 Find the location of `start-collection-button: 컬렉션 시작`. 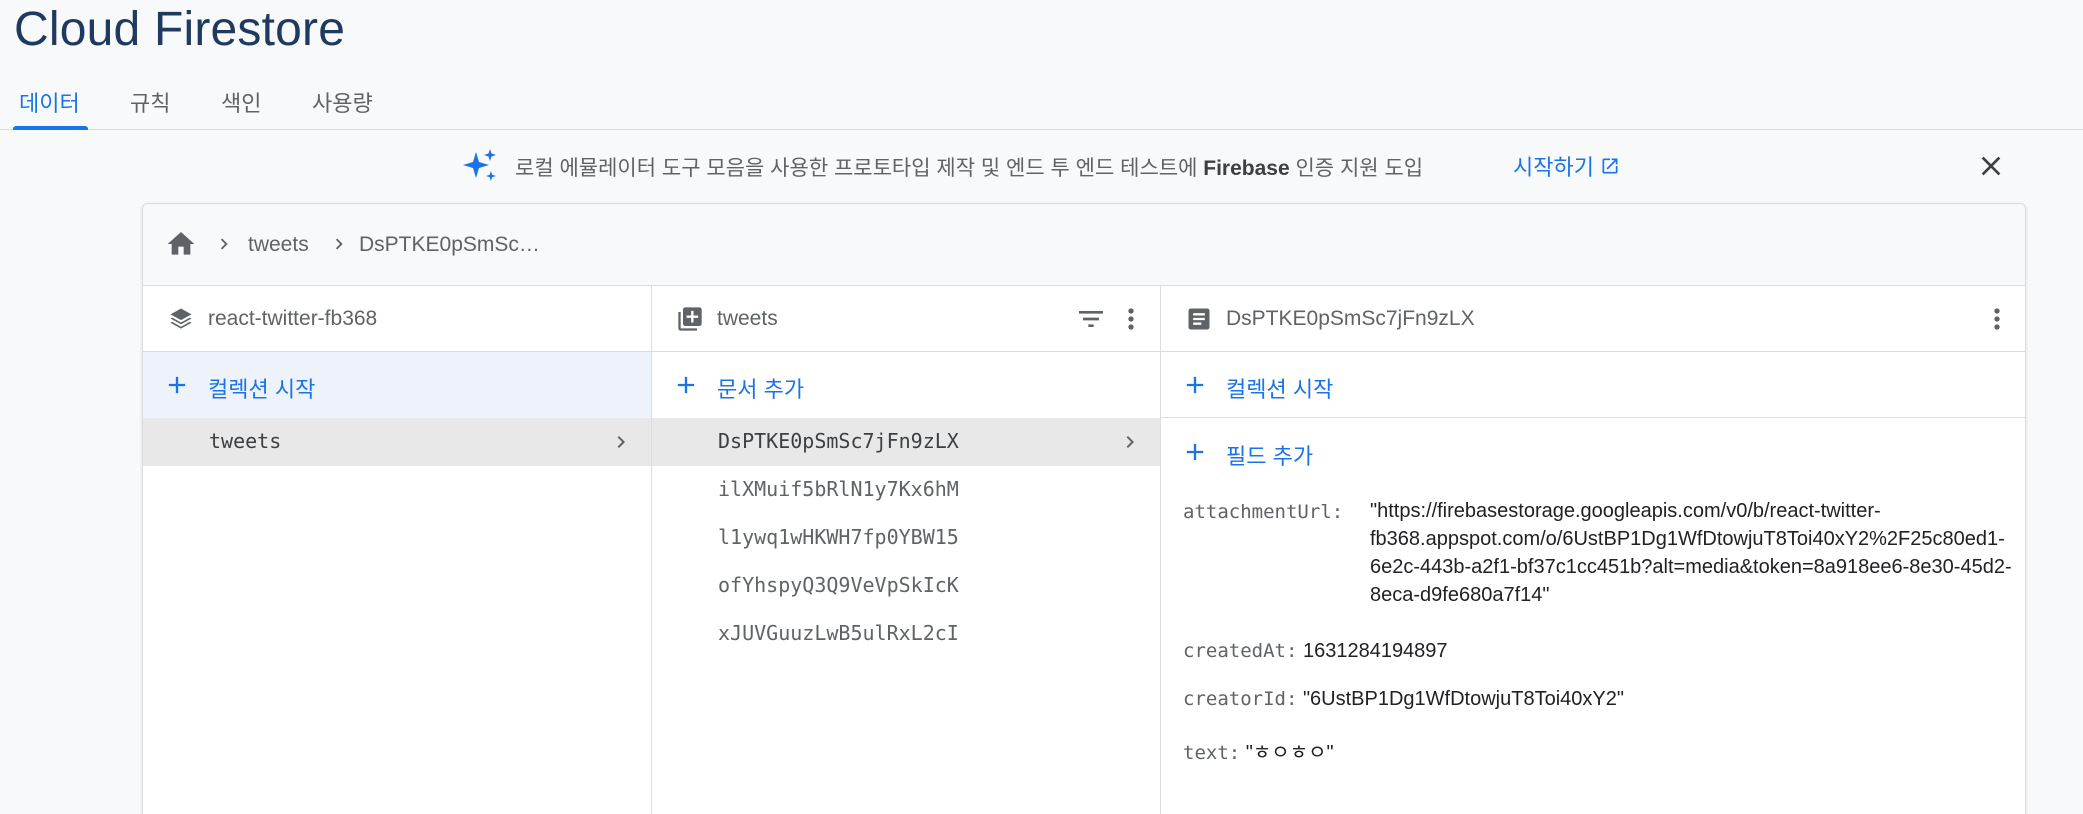

start-collection-button: 컬렉션 시작 is located at coordinates (397, 385).